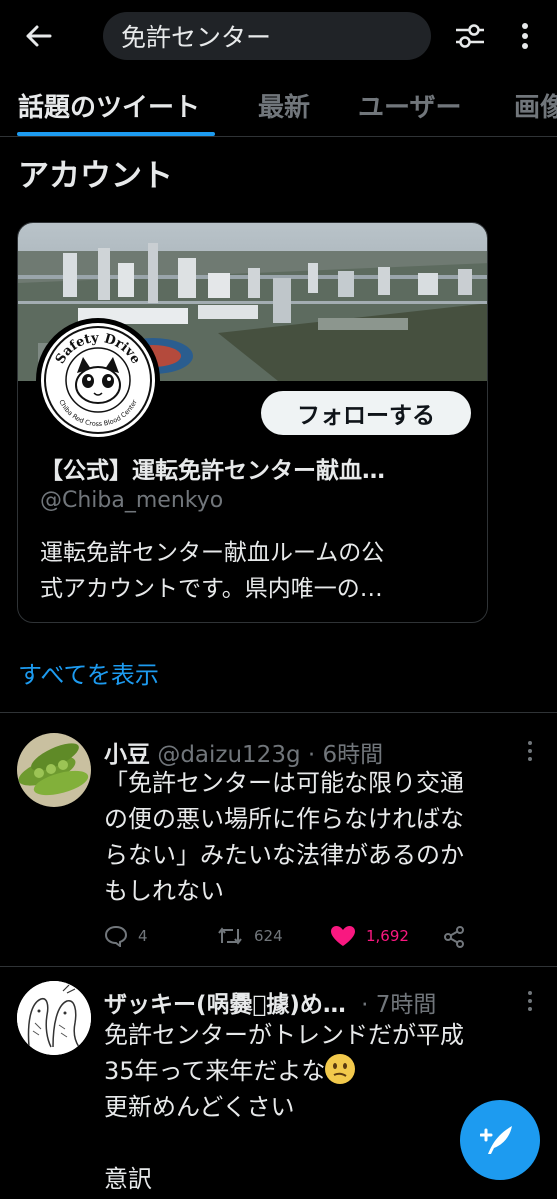 This screenshot has height=1199, width=557. What do you see at coordinates (212, 553) in the screenshot?
I see `account-bio-line: 運転免許センター献血ルームの公` at bounding box center [212, 553].